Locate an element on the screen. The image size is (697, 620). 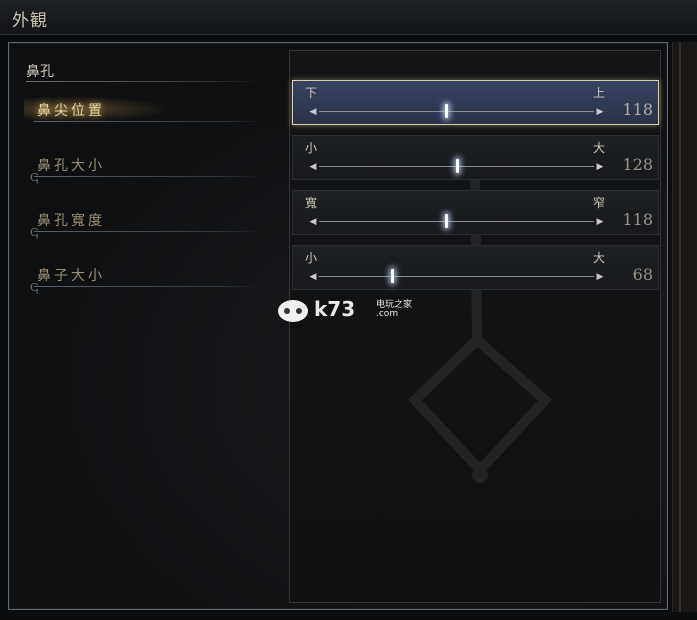
menu-item-nostril-size: 鼻孔大小 ↅ is located at coordinates (150, 169).